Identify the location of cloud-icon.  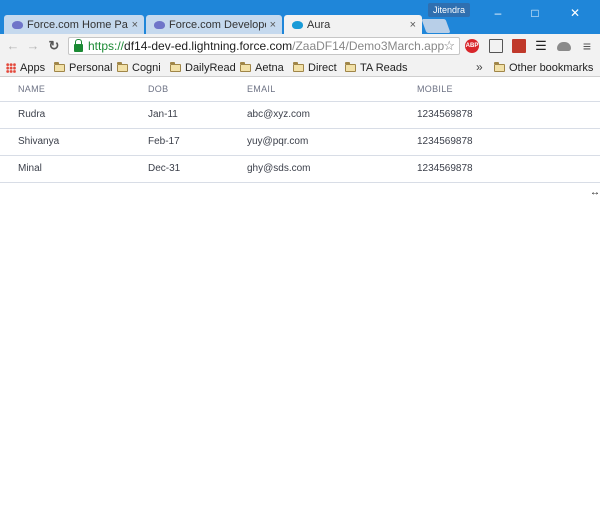
(564, 46).